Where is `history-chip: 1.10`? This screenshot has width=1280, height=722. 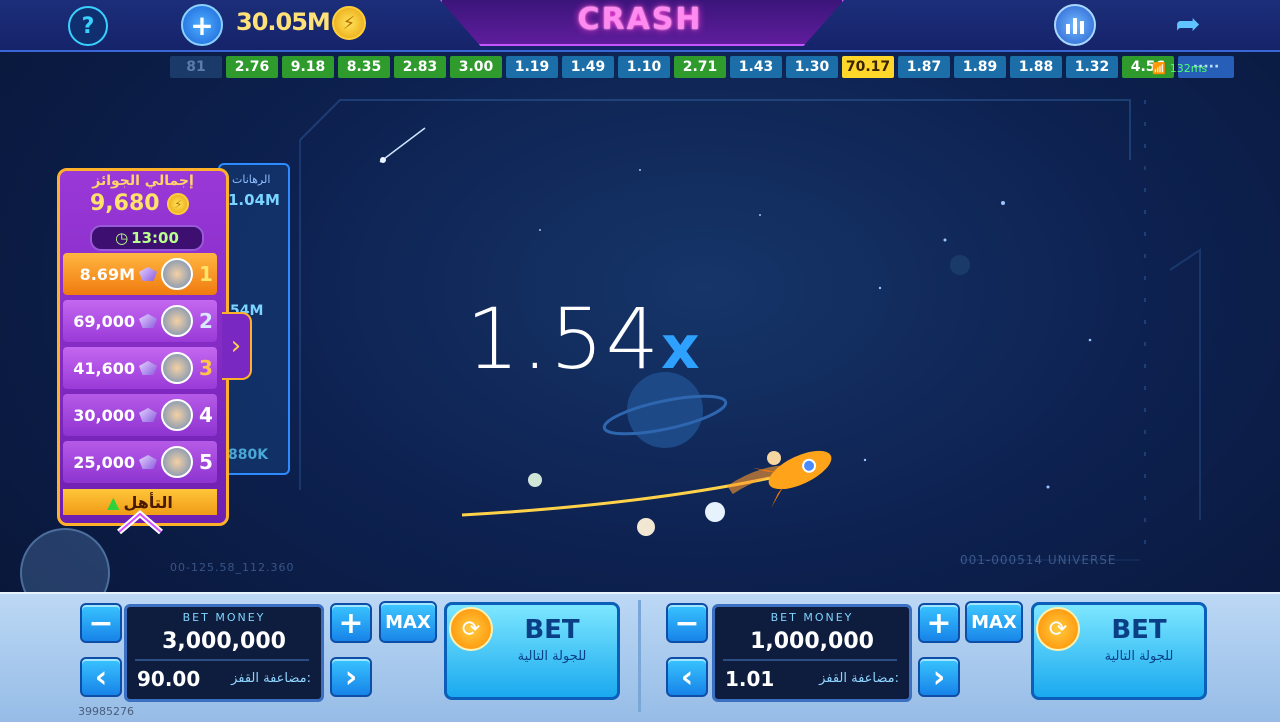
history-chip: 1.10 is located at coordinates (644, 67).